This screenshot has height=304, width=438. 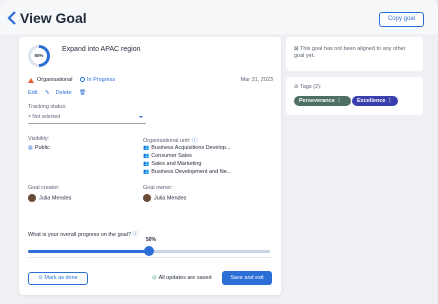 What do you see at coordinates (164, 198) in the screenshot?
I see `goal-owner: Julia Mendes` at bounding box center [164, 198].